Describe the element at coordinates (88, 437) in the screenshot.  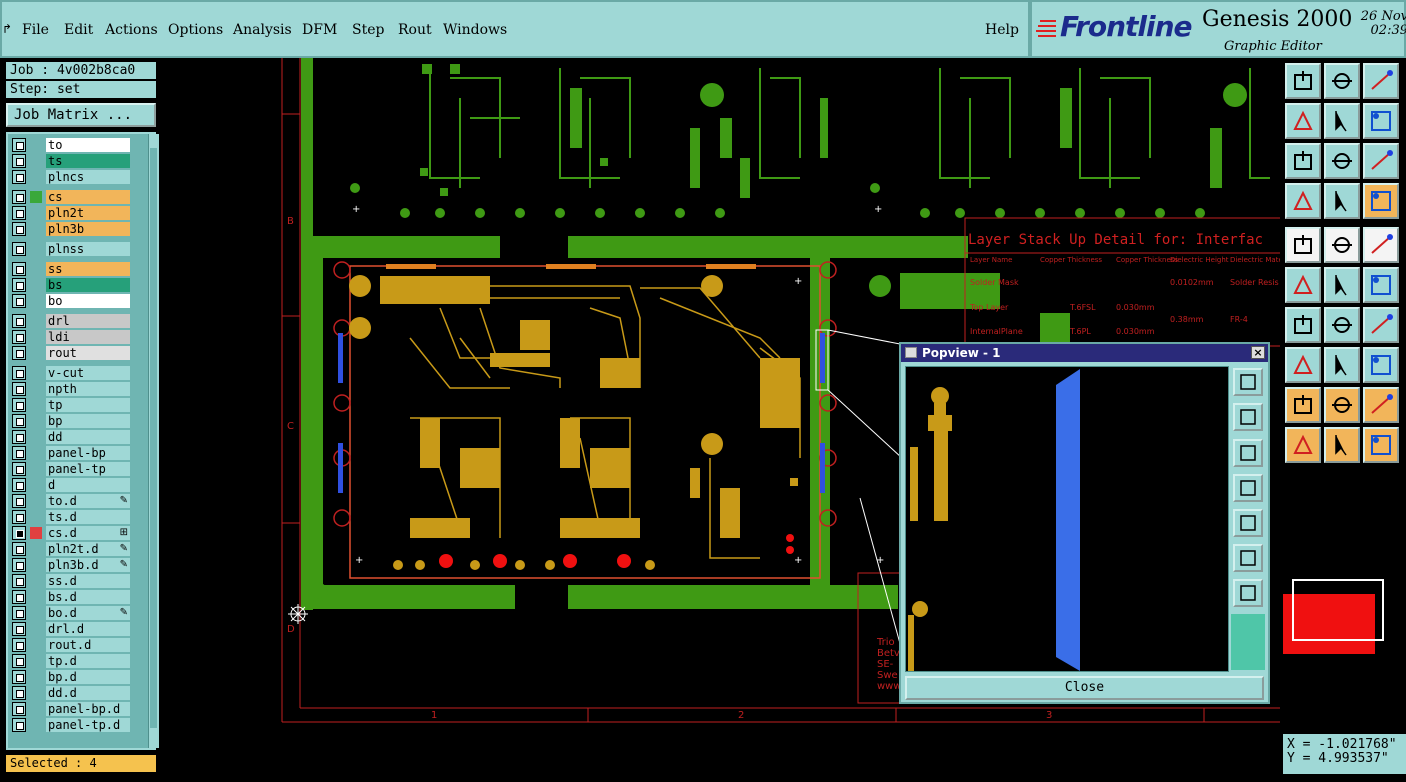
I see `layer-name: dd` at that location.